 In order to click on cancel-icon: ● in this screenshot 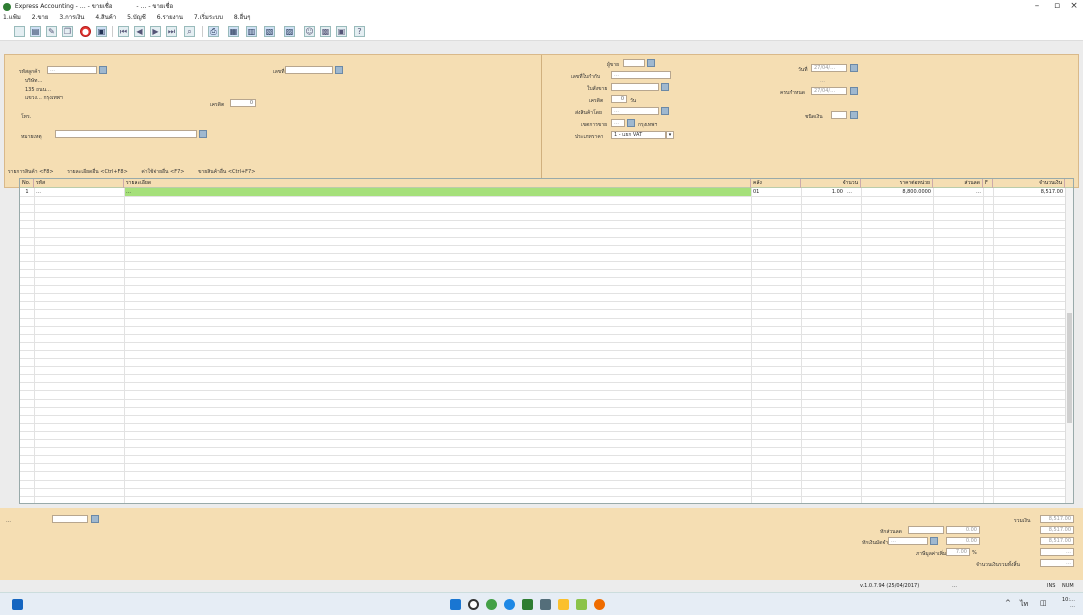, I will do `click(85, 31)`.